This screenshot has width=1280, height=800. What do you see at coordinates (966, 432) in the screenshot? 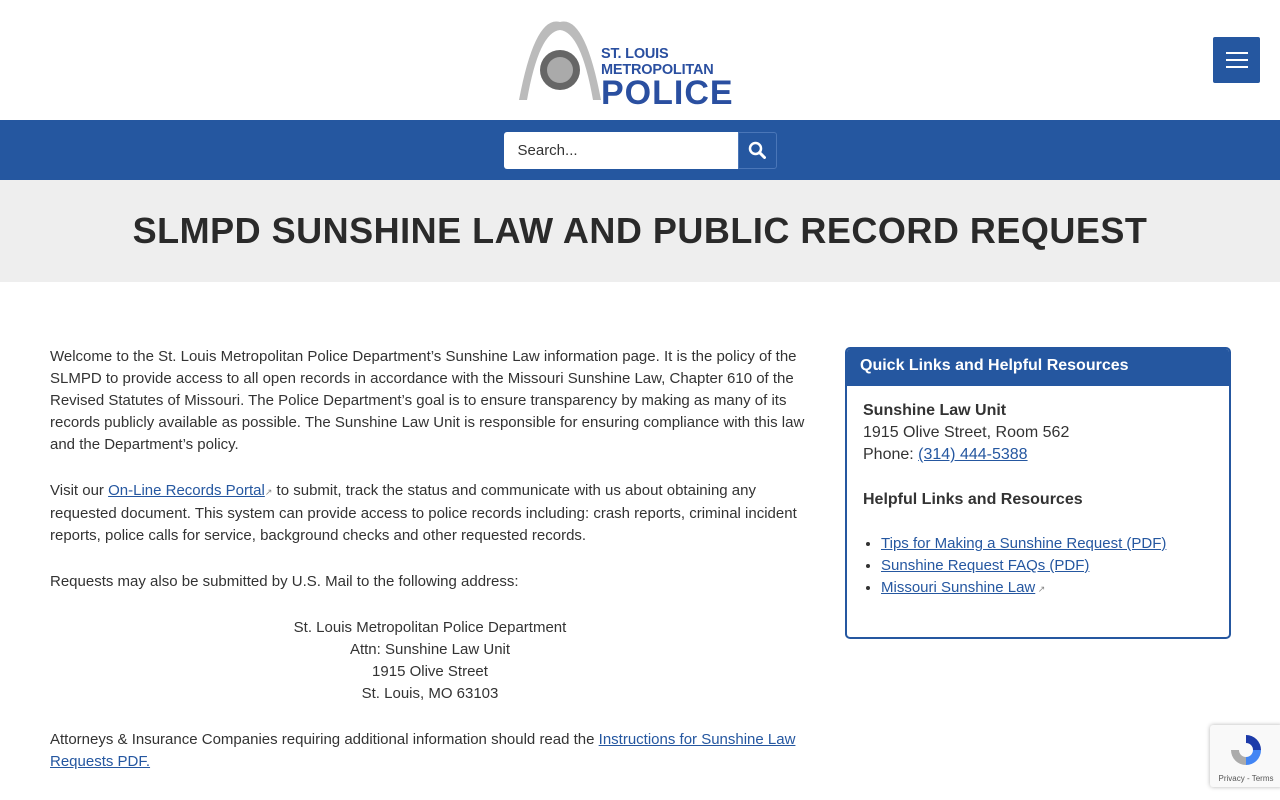
I see `unit-address: 1915 Olive Street, Room 562` at bounding box center [966, 432].